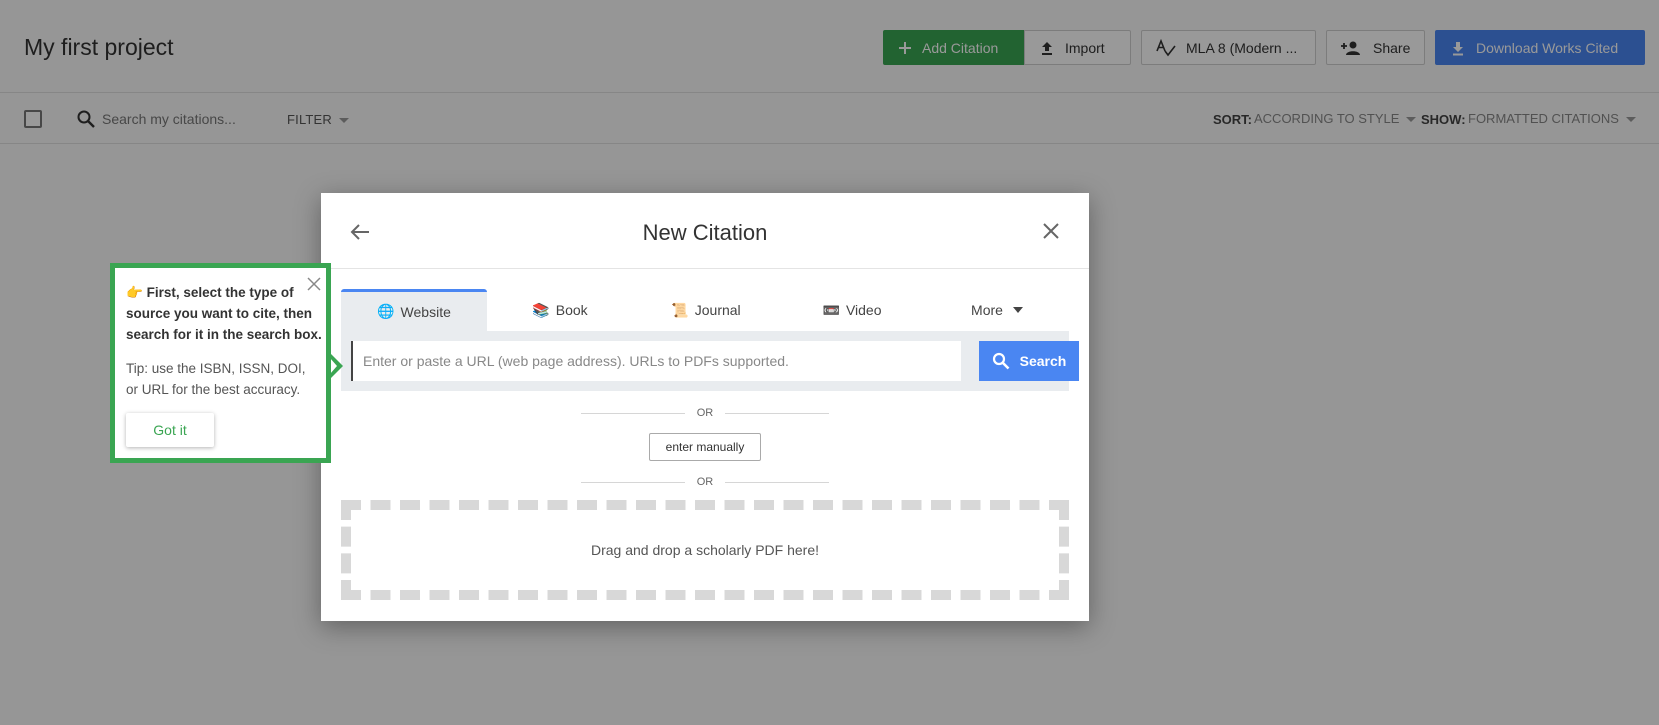 This screenshot has height=725, width=1659. I want to click on tab-video: 📼 Video, so click(852, 310).